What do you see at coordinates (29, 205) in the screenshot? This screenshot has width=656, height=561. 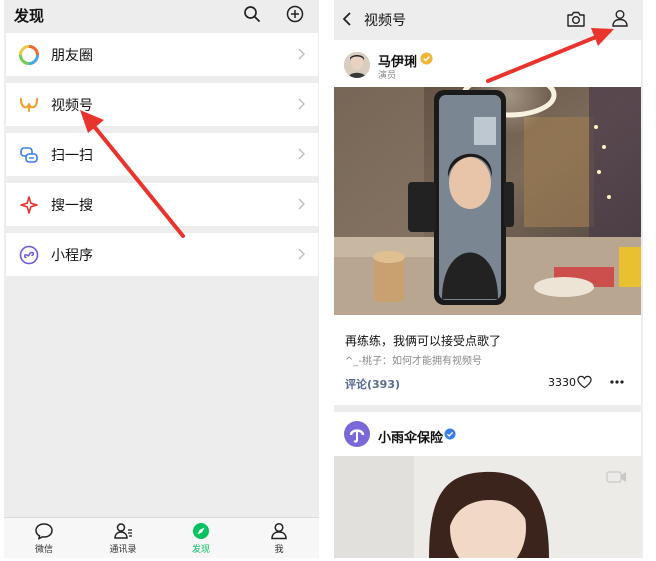 I see `search-search-icon` at bounding box center [29, 205].